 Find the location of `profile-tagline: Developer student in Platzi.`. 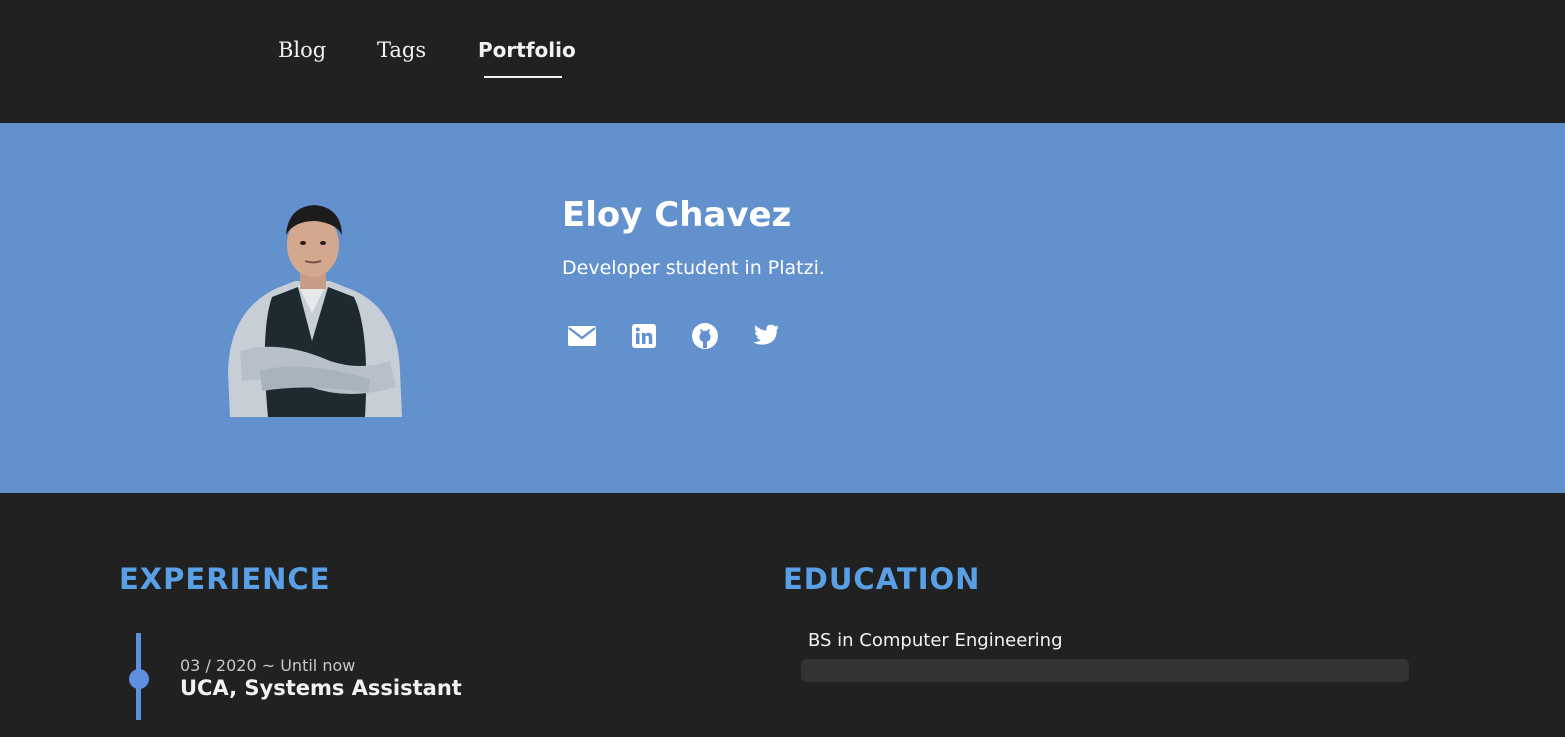

profile-tagline: Developer student in Platzi. is located at coordinates (693, 268).